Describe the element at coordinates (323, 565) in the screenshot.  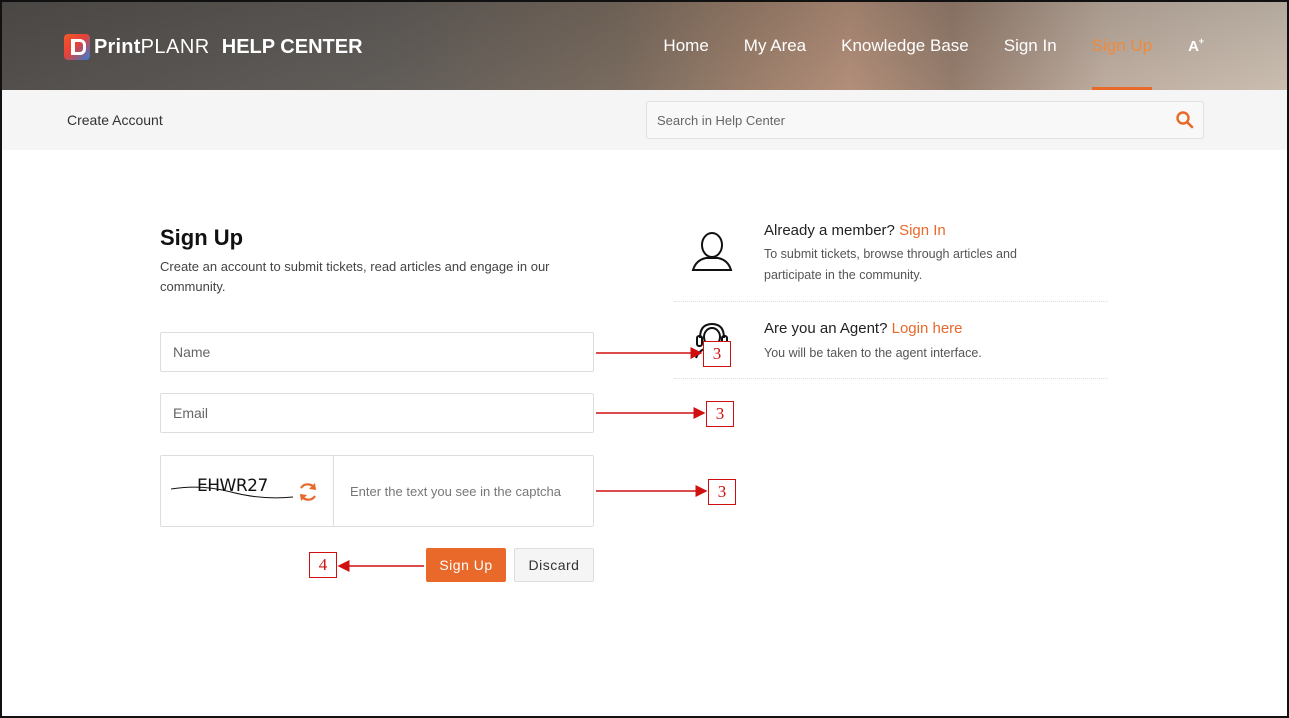
I see `annotation-label: 4` at that location.